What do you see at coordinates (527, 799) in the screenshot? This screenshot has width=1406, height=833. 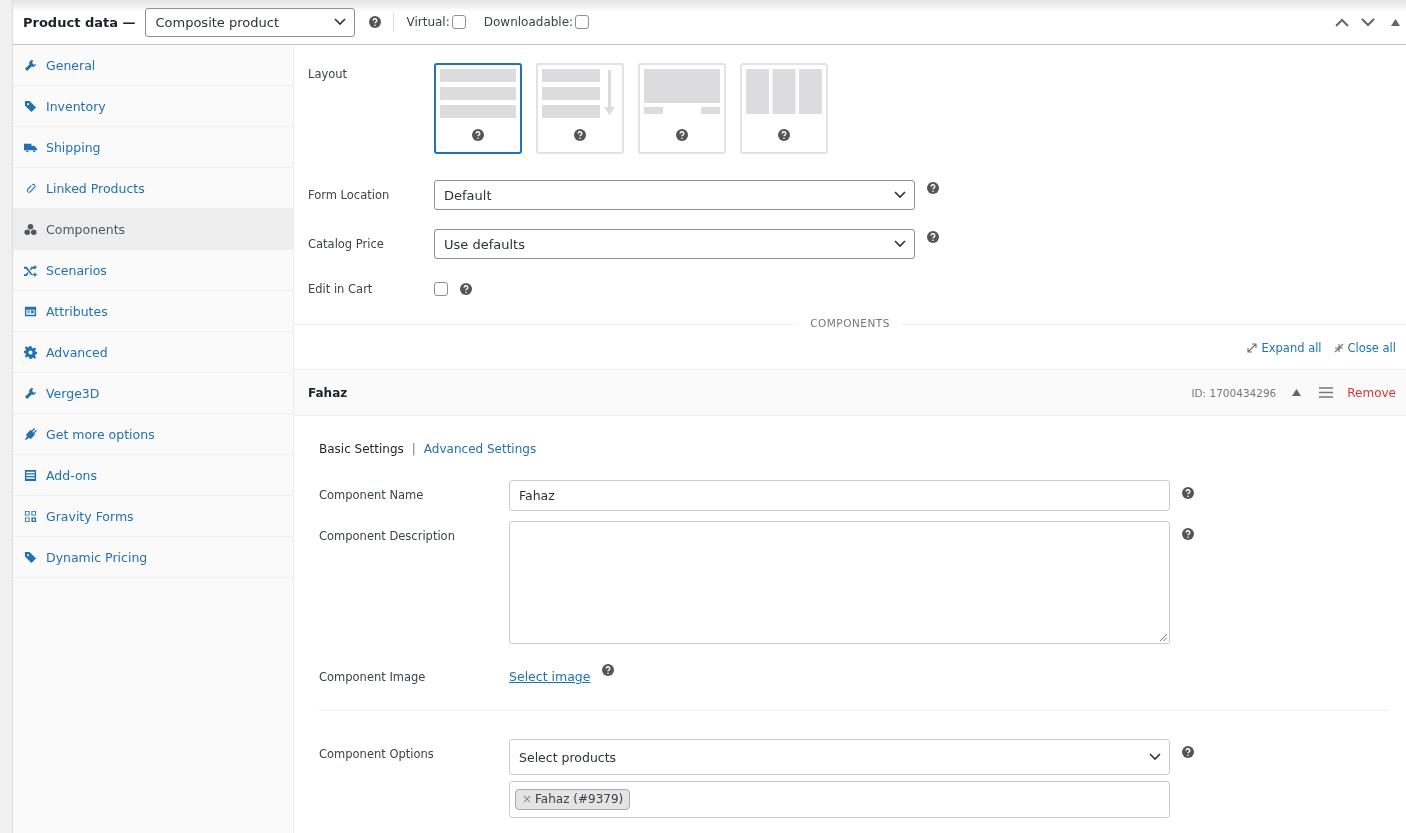 I see `remove-token-button: ×` at bounding box center [527, 799].